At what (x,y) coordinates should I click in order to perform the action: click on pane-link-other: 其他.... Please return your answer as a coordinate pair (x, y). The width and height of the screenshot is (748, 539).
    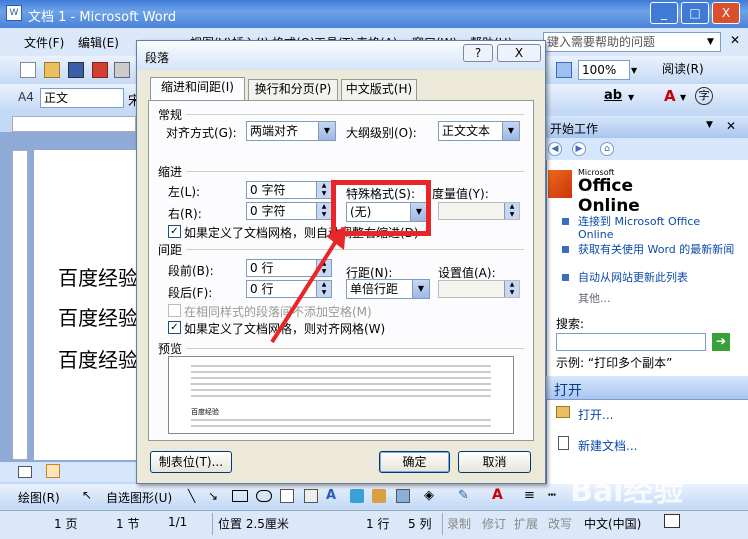
    Looking at the image, I should click on (594, 298).